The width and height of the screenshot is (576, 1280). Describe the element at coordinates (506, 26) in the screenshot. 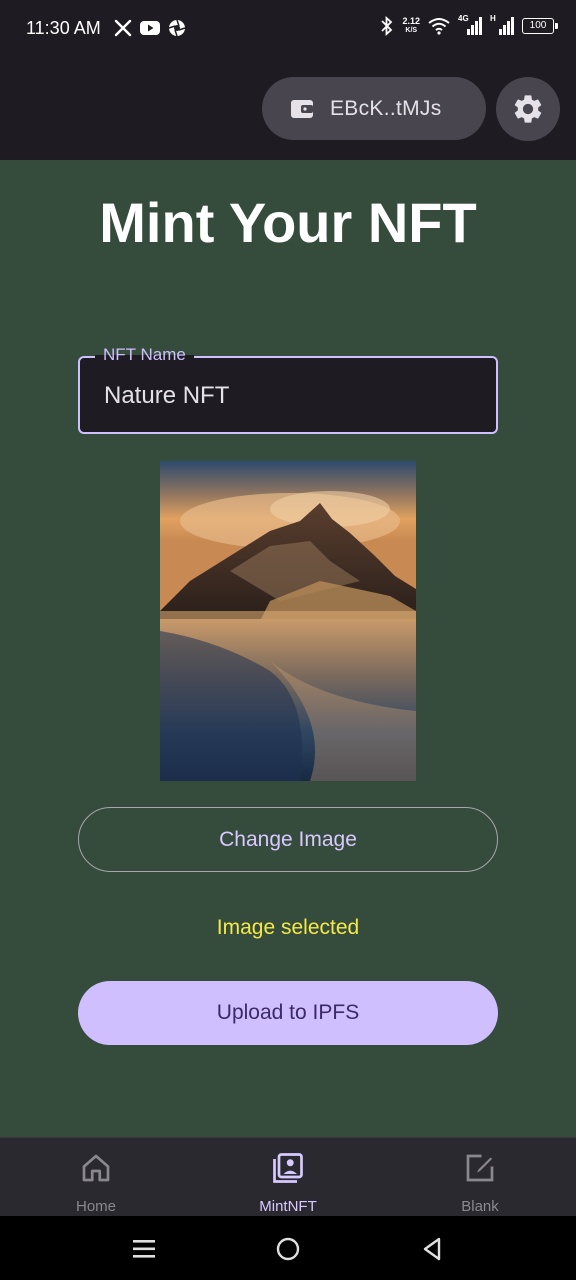

I see `signal2-icon` at that location.